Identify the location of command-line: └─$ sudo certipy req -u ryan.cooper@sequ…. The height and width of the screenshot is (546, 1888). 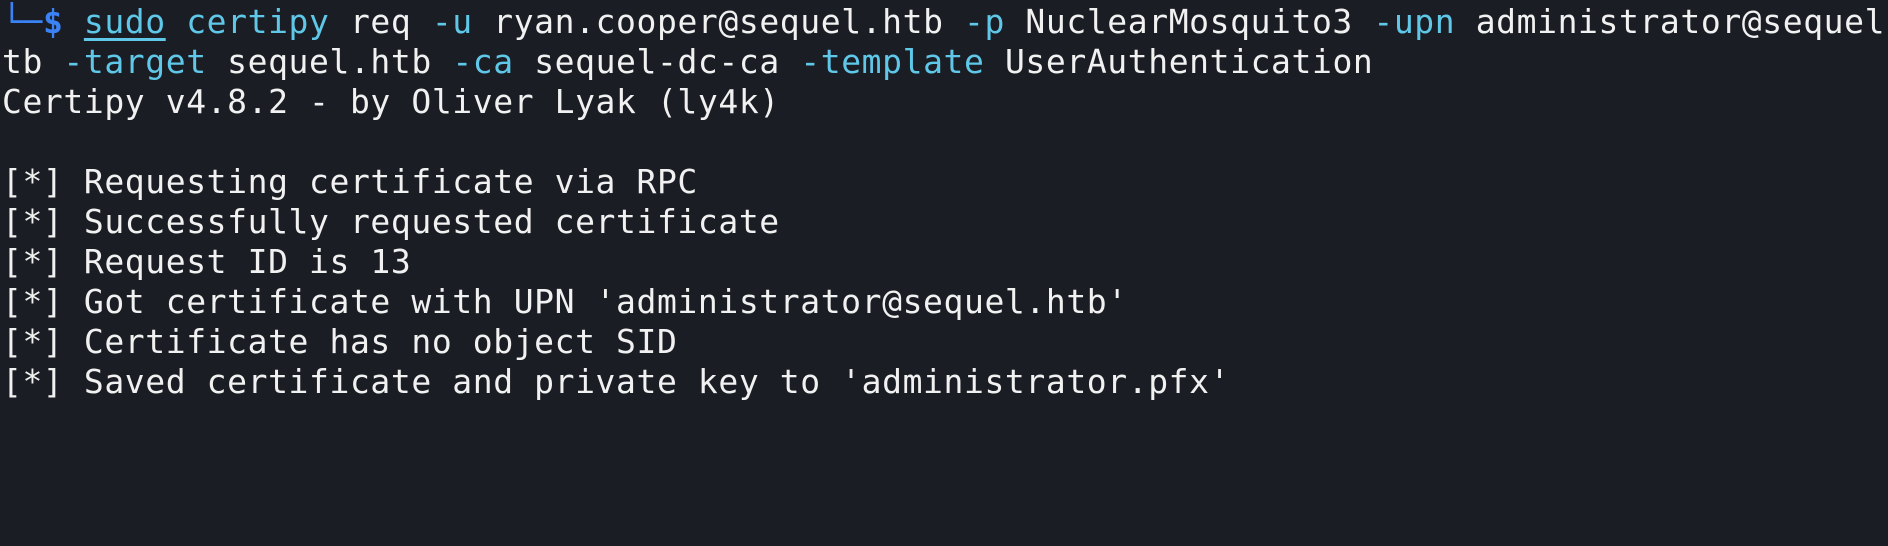
(945, 22).